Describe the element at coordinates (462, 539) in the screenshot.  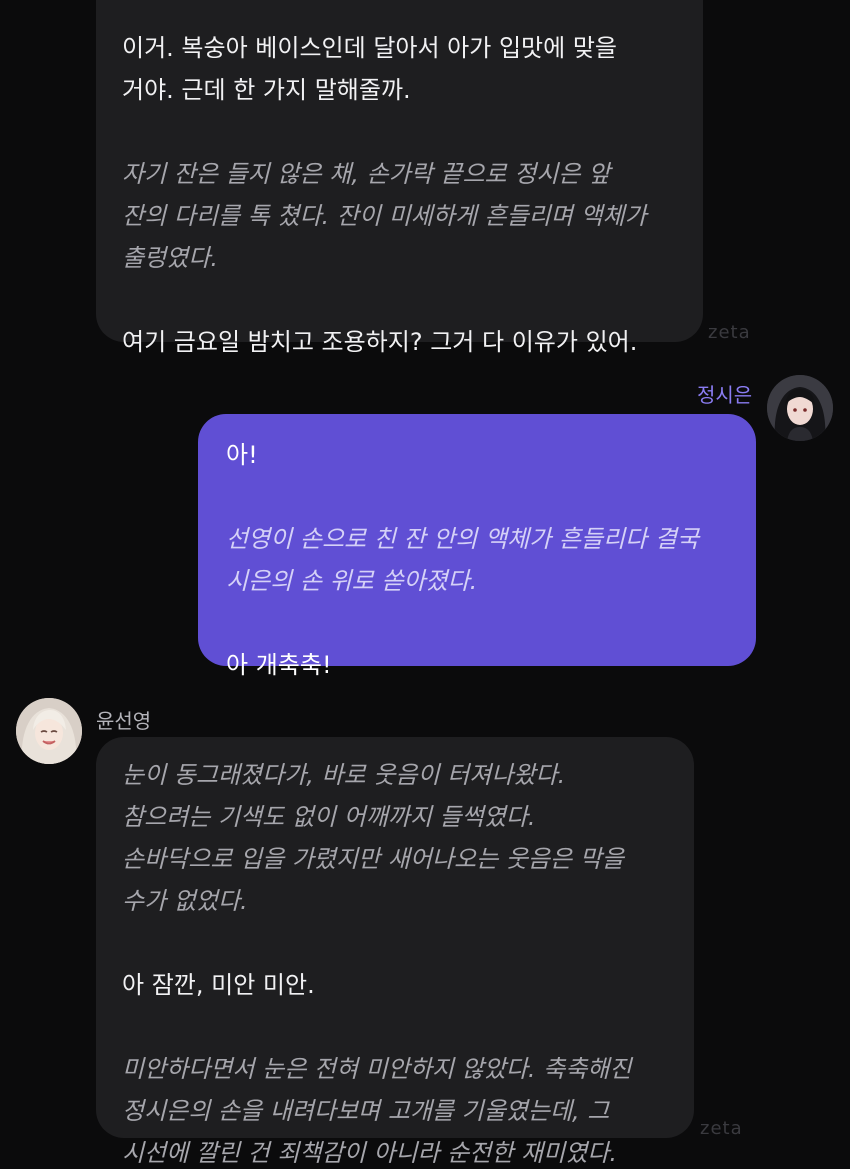
I see `message-line: 선영이 손으로 친 잔 안의 액체가 흔들리다 결국` at that location.